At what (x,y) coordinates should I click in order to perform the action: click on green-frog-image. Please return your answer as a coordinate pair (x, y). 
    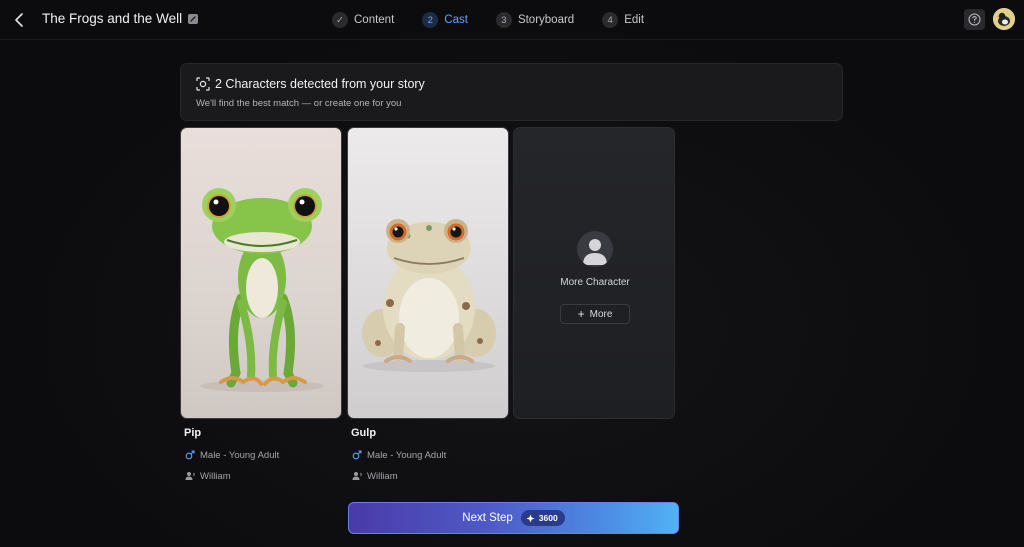
    Looking at the image, I should click on (262, 290).